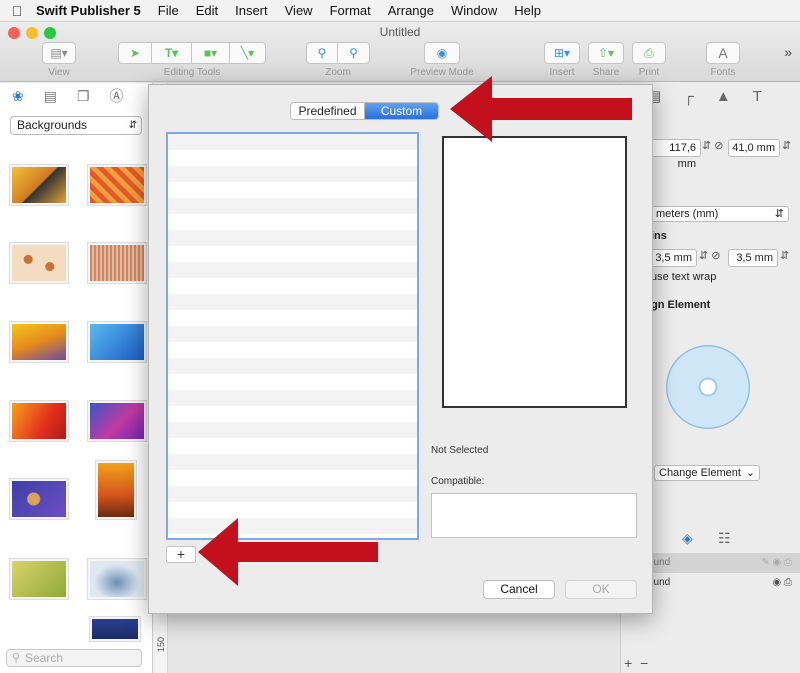  Describe the element at coordinates (411, 10) in the screenshot. I see `menu-arrange: Arrange` at that location.